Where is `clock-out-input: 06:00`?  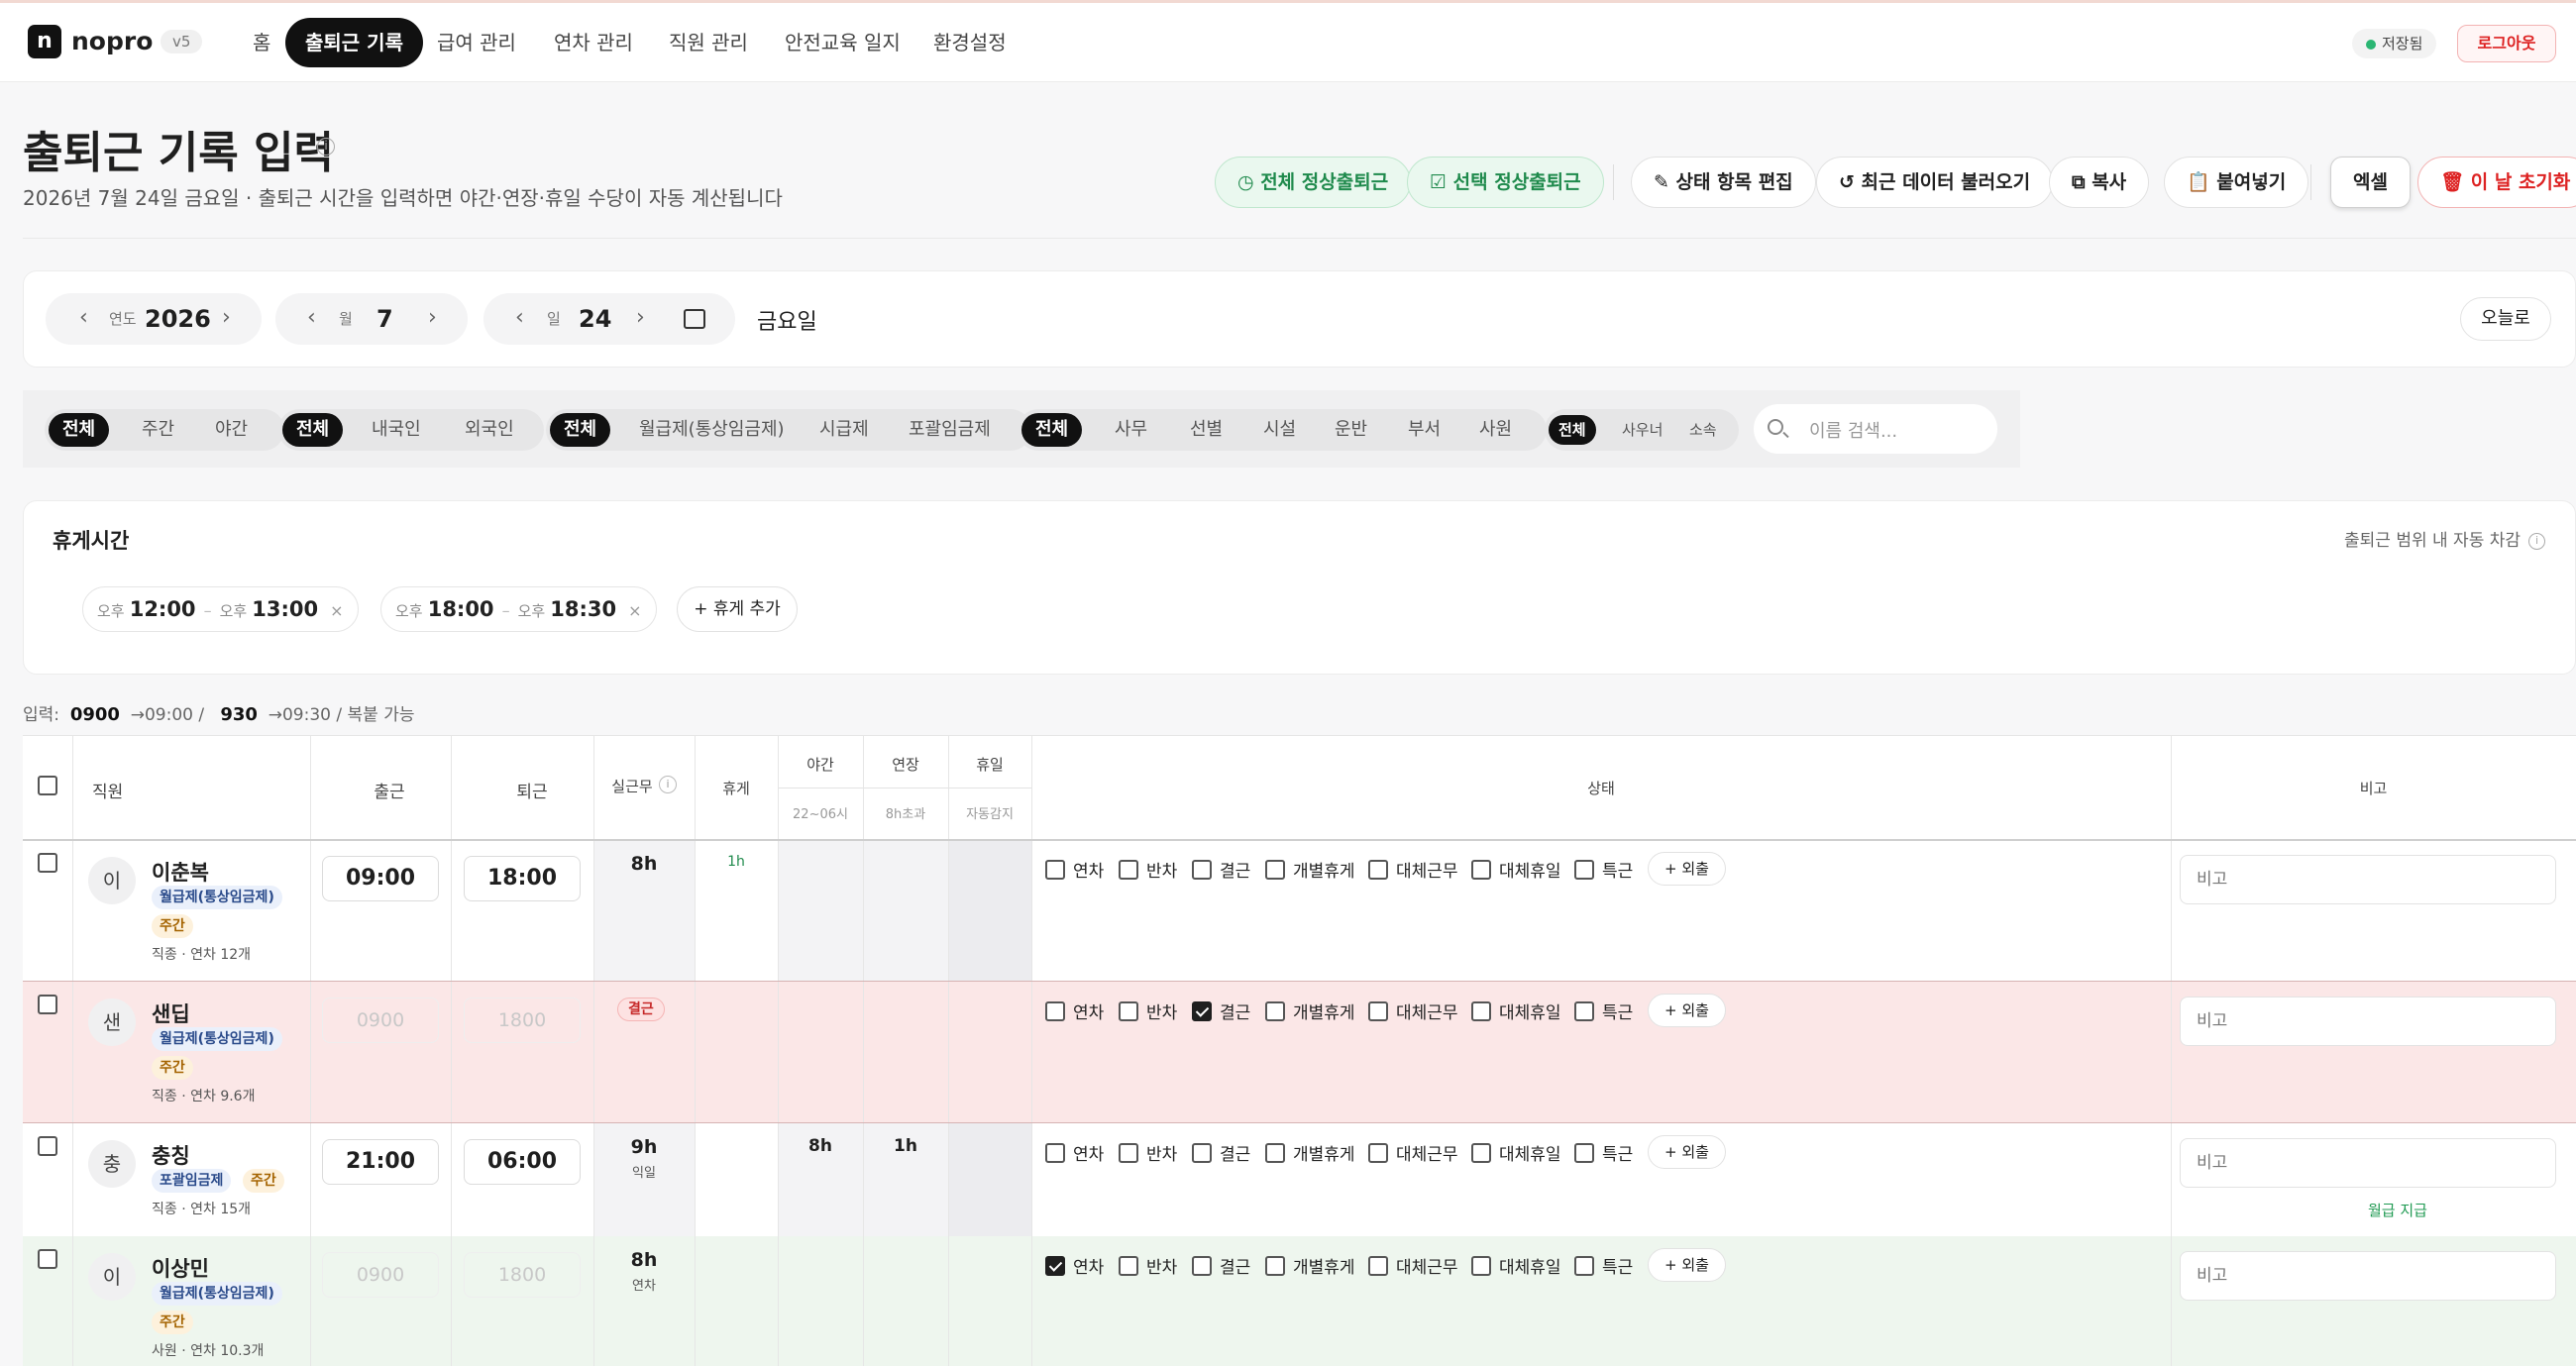 clock-out-input: 06:00 is located at coordinates (522, 1162).